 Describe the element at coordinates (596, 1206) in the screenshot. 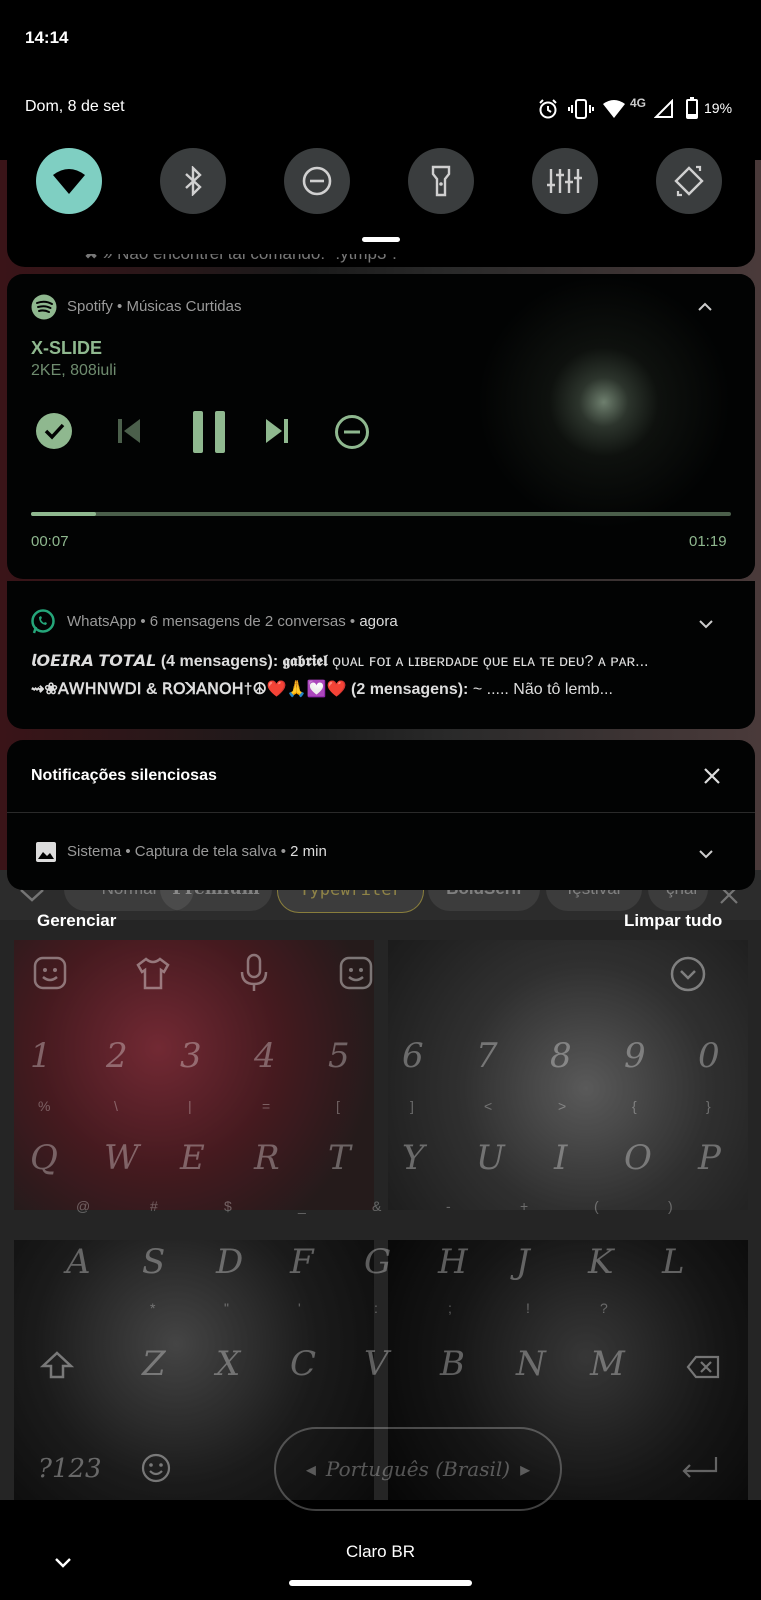

I see `hint: (` at that location.